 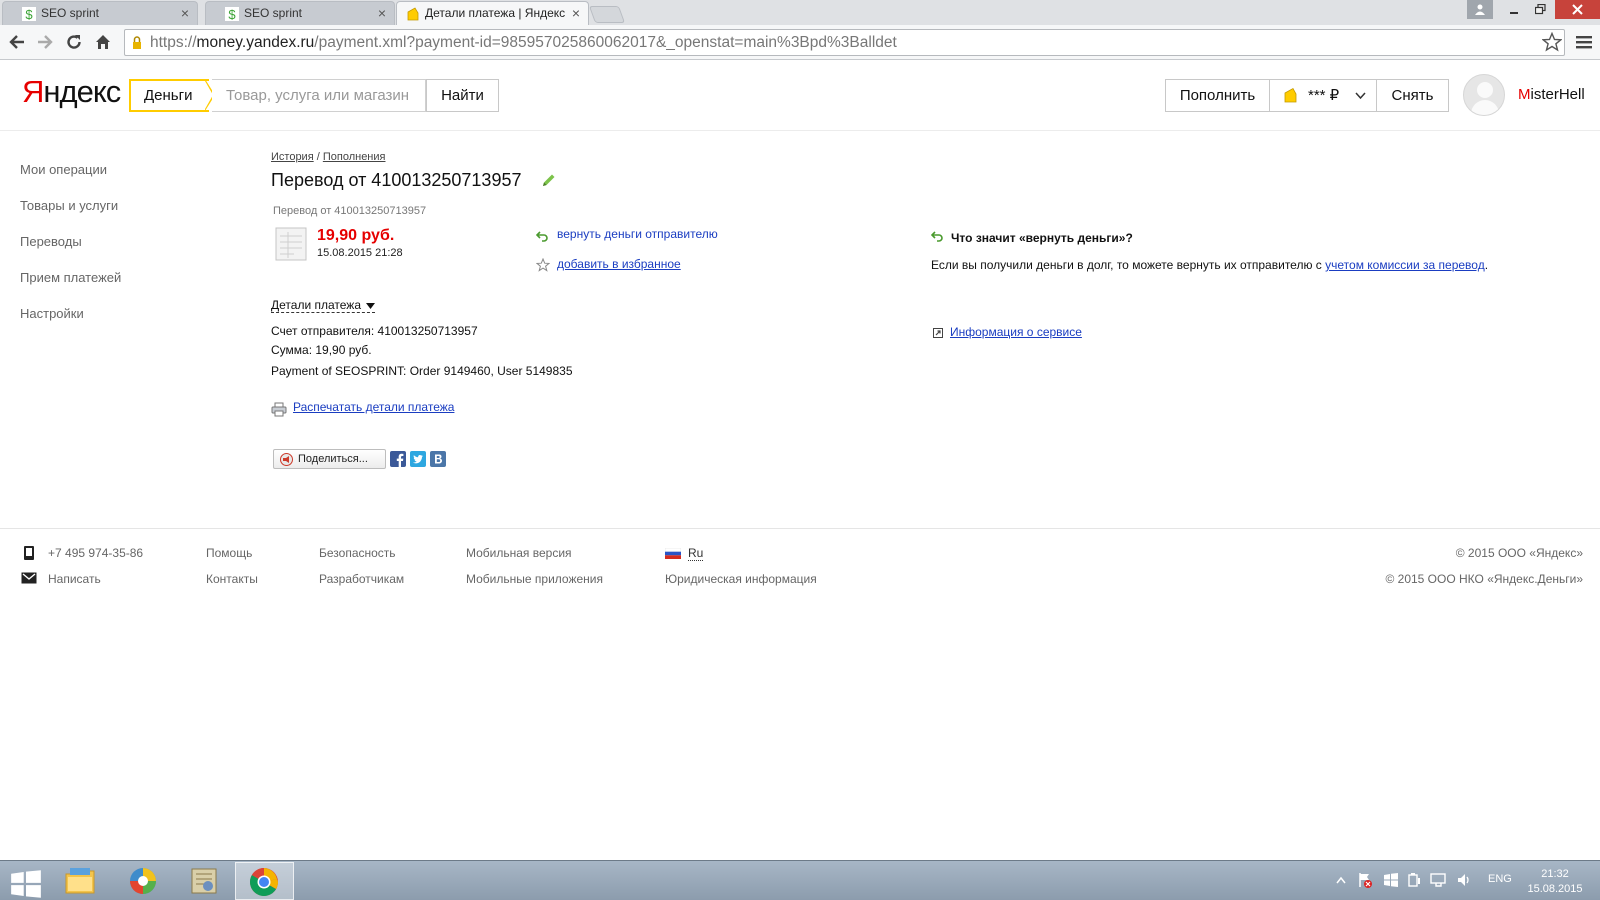 I want to click on close-window-icon, so click(x=1577, y=9).